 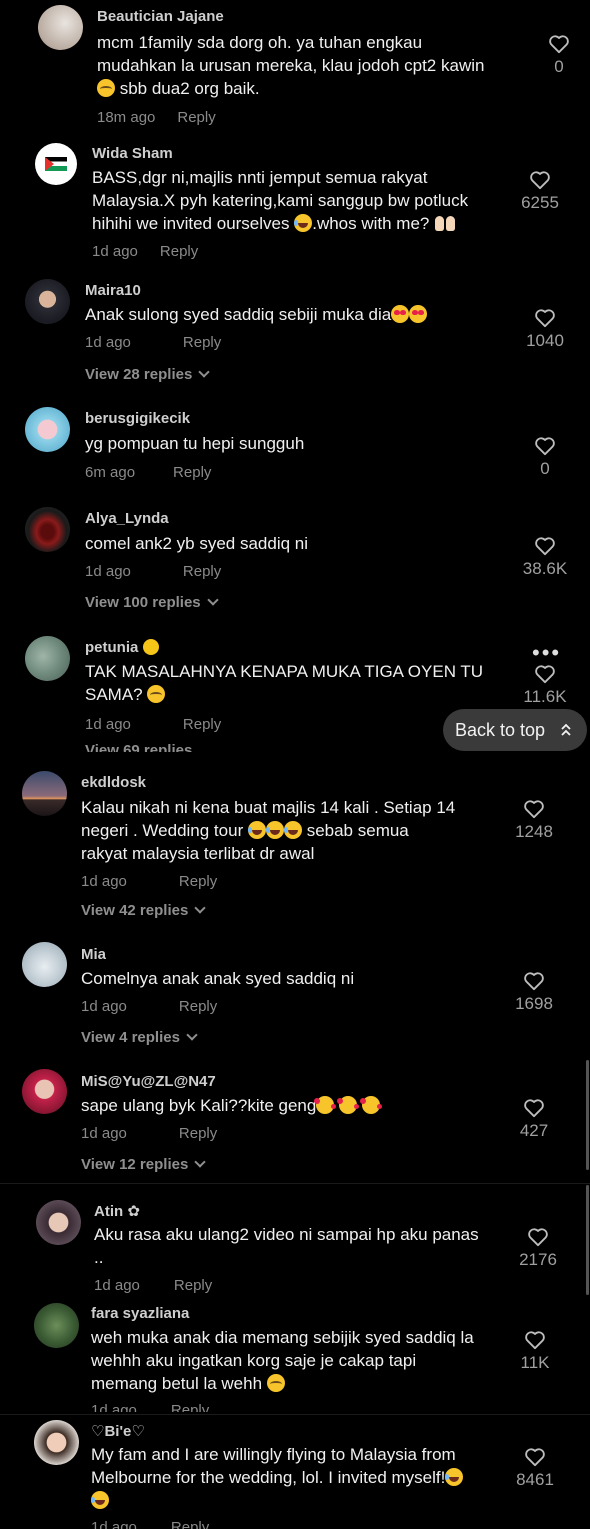 What do you see at coordinates (545, 696) in the screenshot?
I see `like-count: 11.6K` at bounding box center [545, 696].